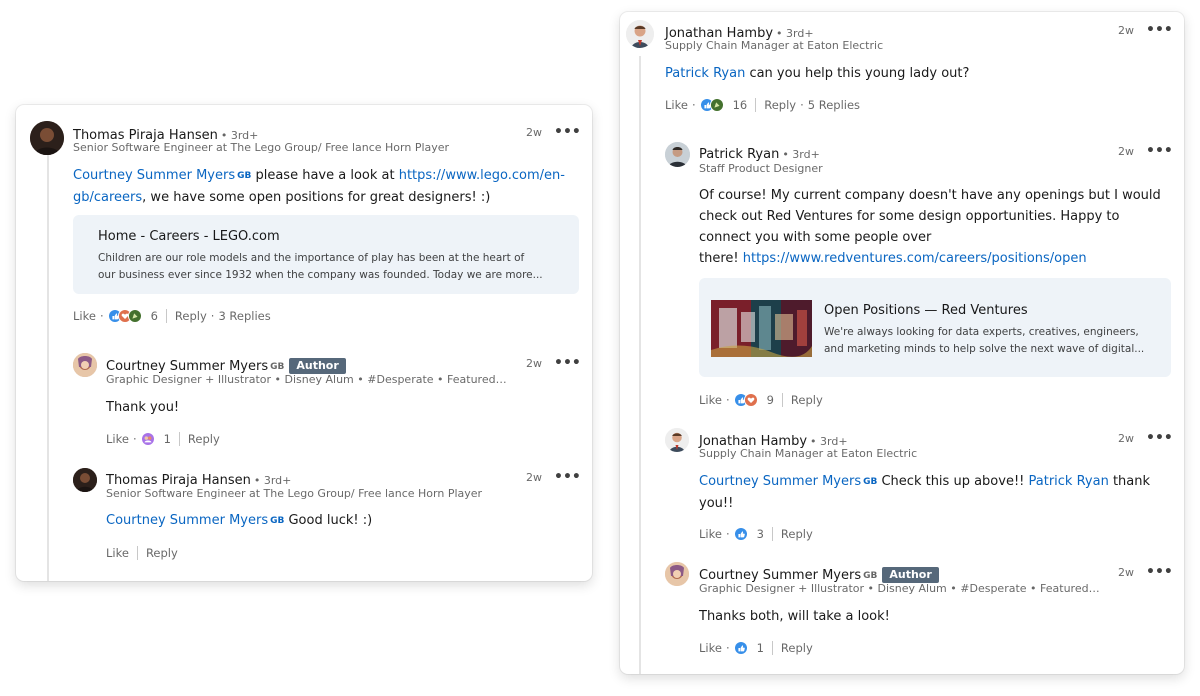 The width and height of the screenshot is (1200, 696). Describe the element at coordinates (1129, 481) in the screenshot. I see `comment-text: thank` at that location.